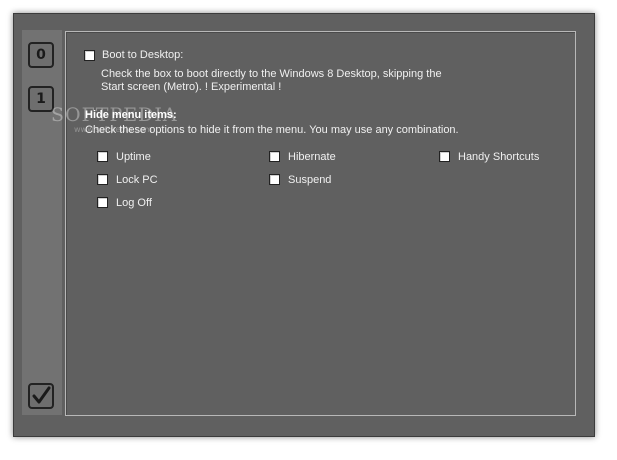 This screenshot has height=460, width=617. I want to click on profile-0-label: 0, so click(41, 55).